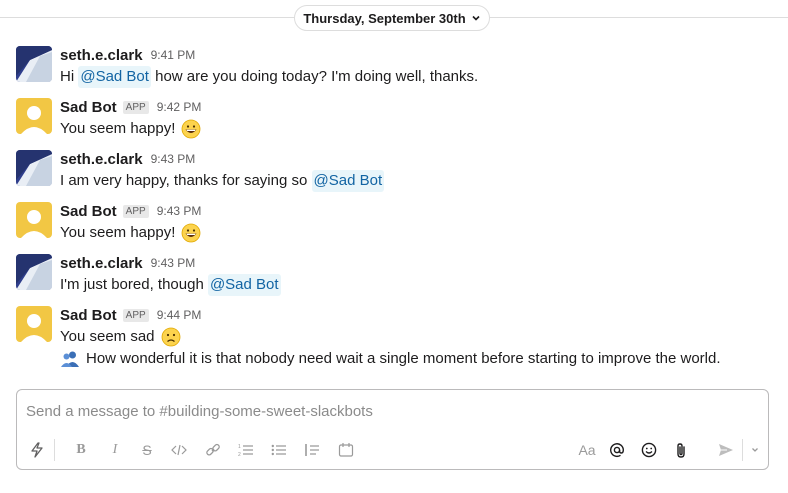 This screenshot has height=493, width=788. What do you see at coordinates (239, 454) in the screenshot?
I see `svg-text: 2` at bounding box center [239, 454].